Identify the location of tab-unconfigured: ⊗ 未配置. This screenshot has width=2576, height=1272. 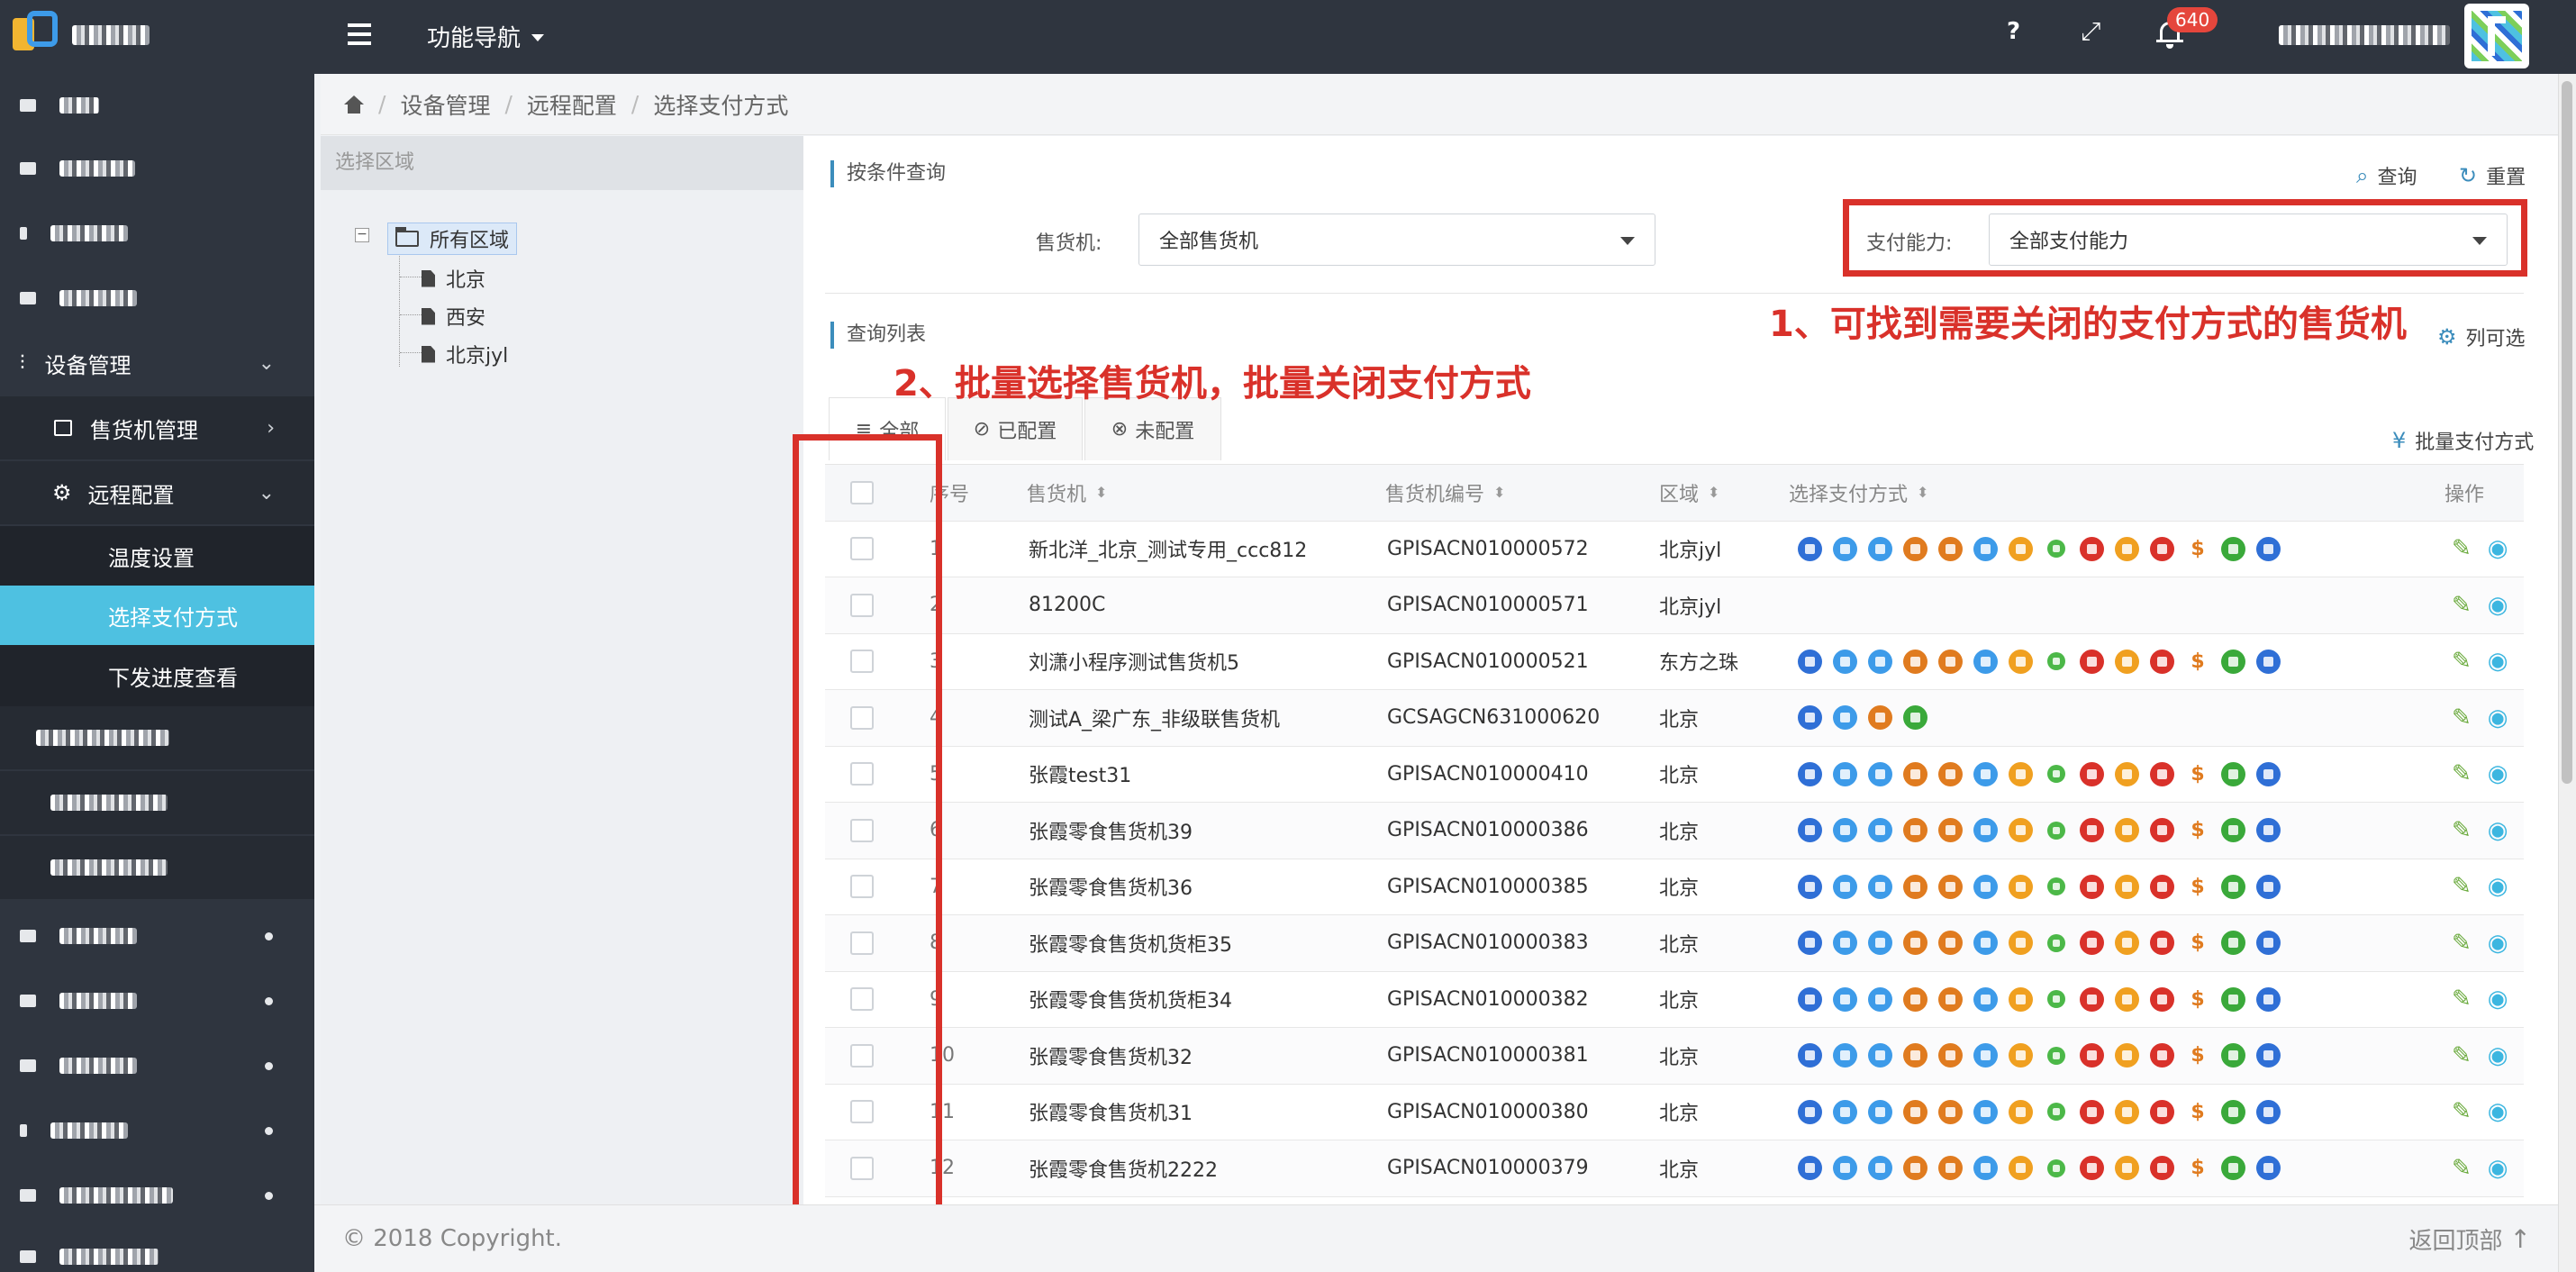
(1152, 429).